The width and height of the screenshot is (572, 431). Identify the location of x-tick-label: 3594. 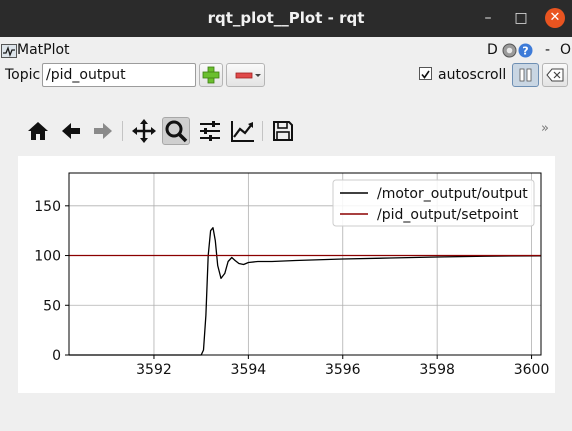
(249, 370).